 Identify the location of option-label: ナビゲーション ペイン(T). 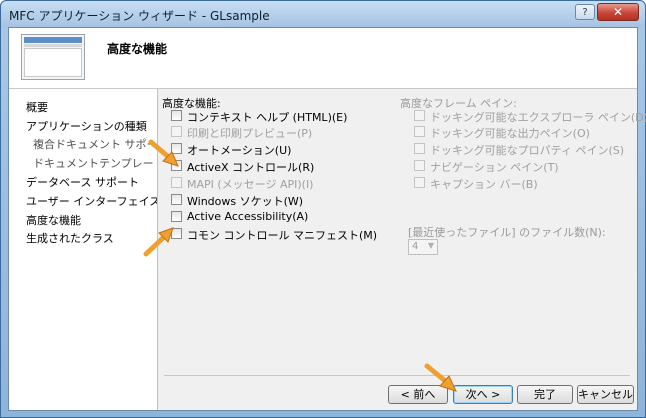
(494, 167).